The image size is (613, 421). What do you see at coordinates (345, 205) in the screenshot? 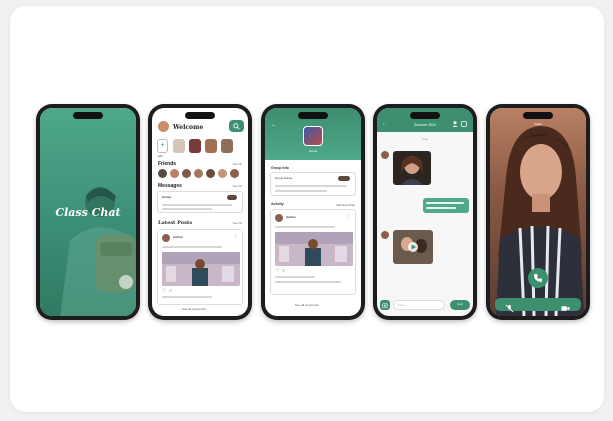
I see `add-new-post-button: Add New Post` at bounding box center [345, 205].